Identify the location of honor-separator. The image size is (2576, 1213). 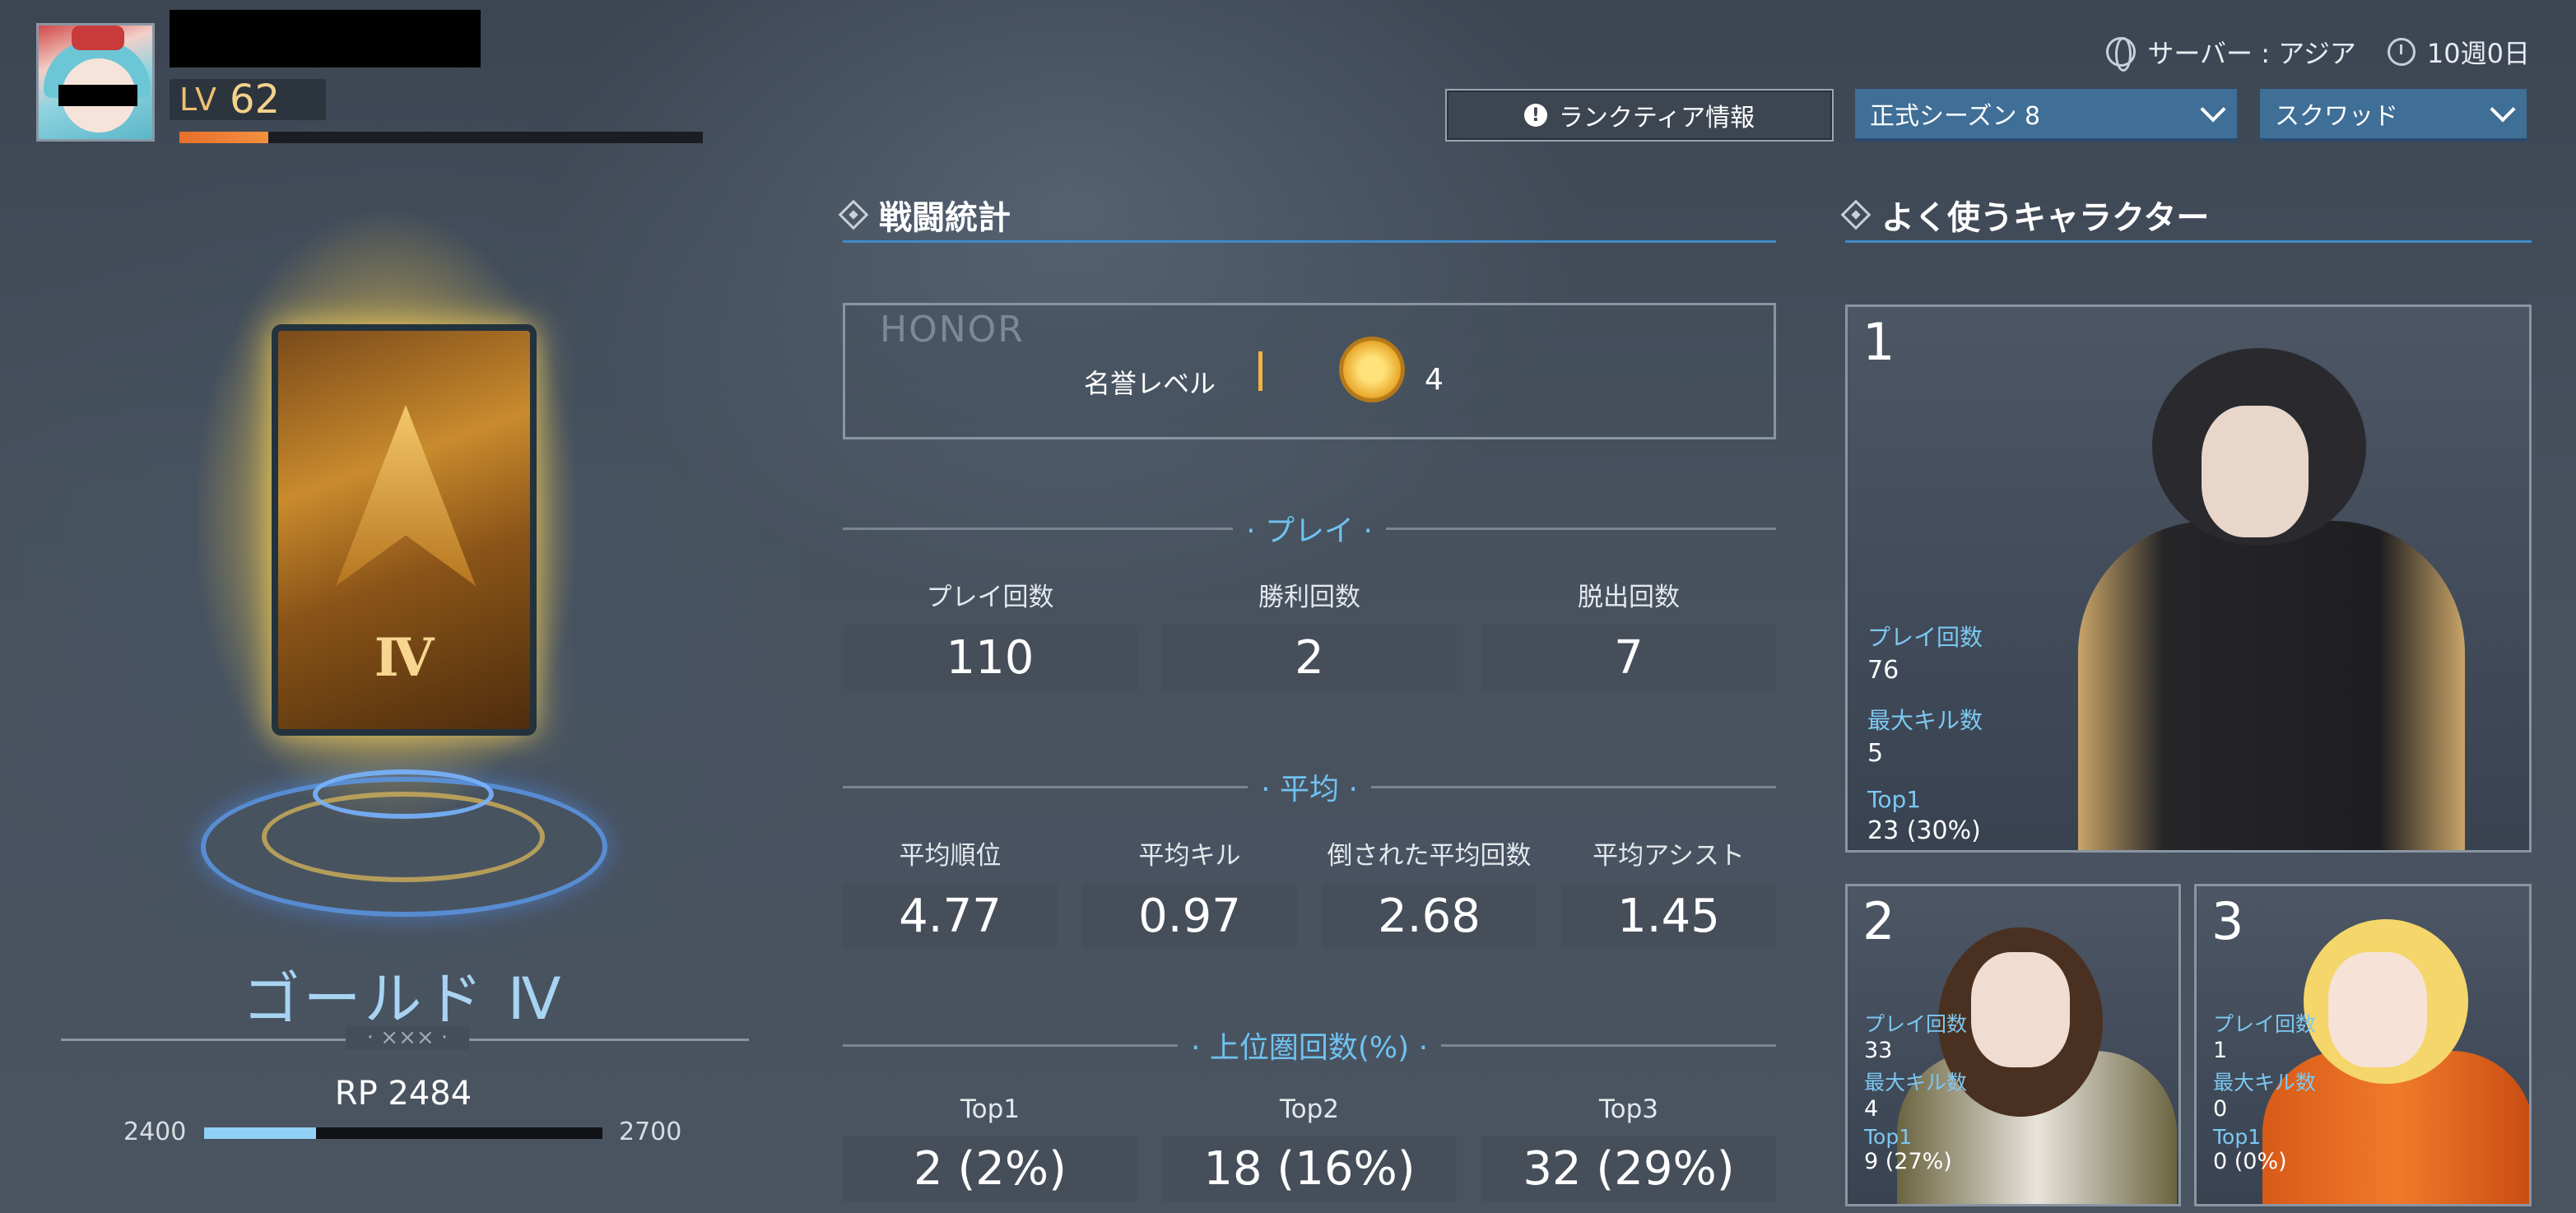
(1260, 371).